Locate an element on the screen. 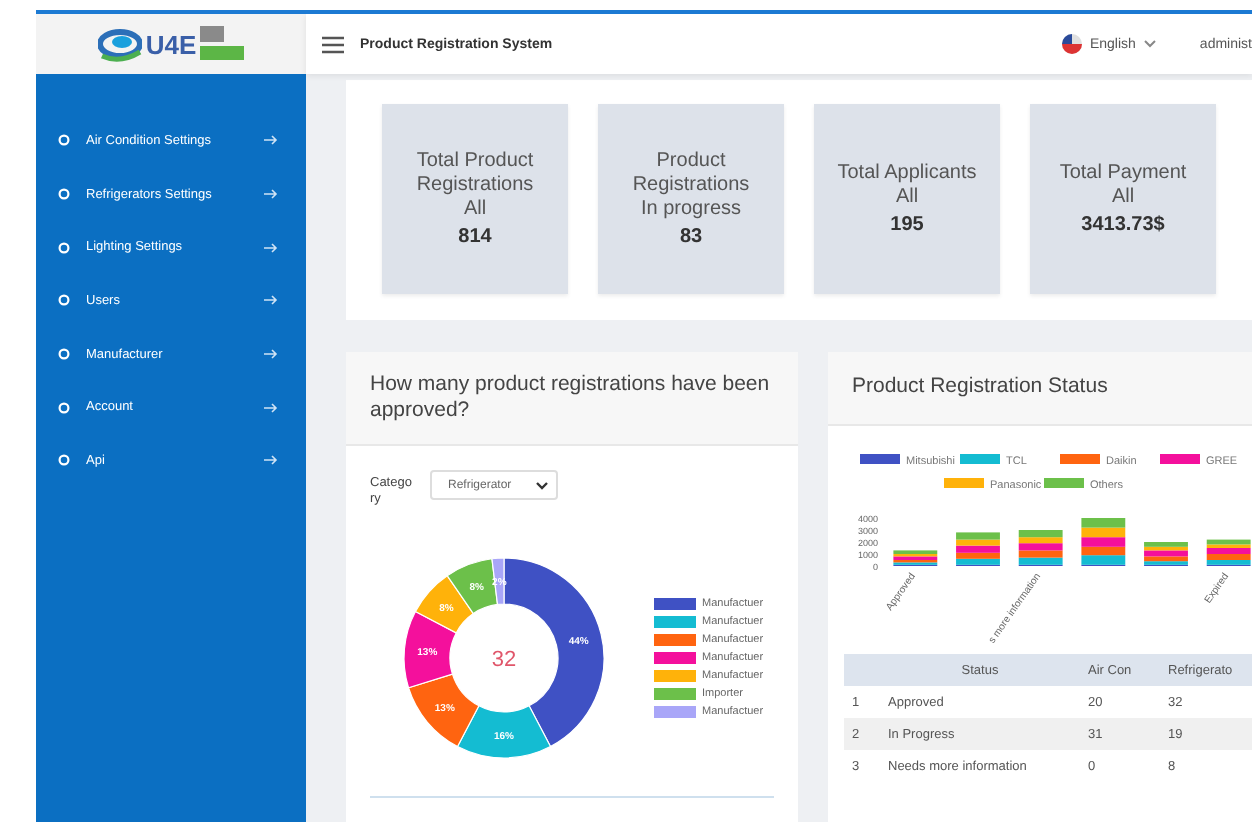 Image resolution: width=1252 pixels, height=822 pixels. stat-title: Total Payment is located at coordinates (1123, 173).